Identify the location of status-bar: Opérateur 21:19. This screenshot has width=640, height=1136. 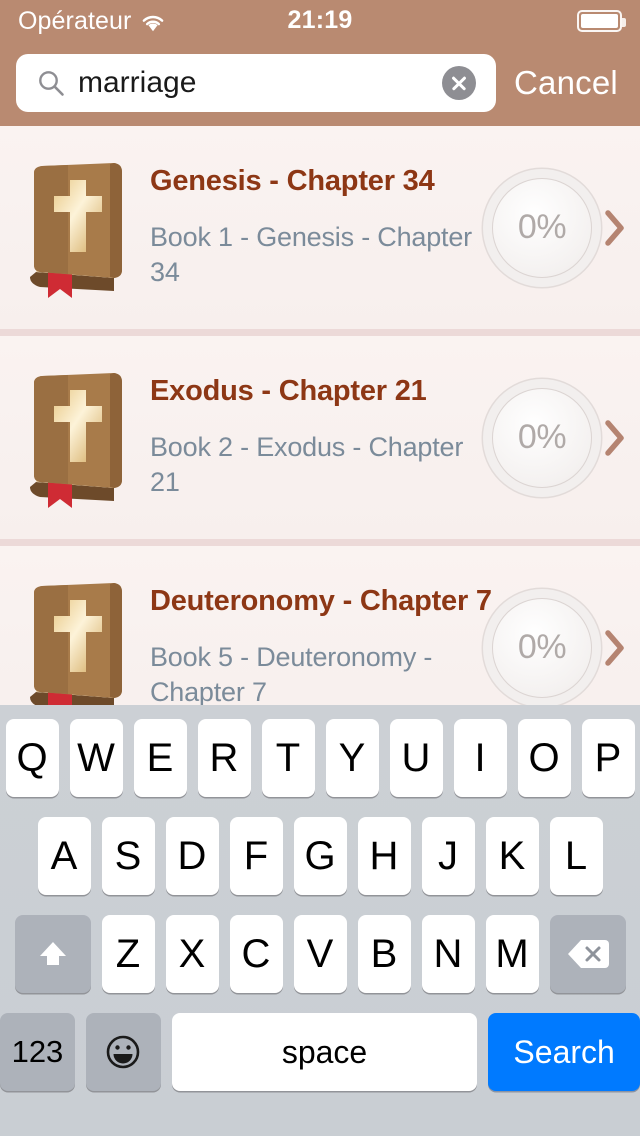
(320, 21).